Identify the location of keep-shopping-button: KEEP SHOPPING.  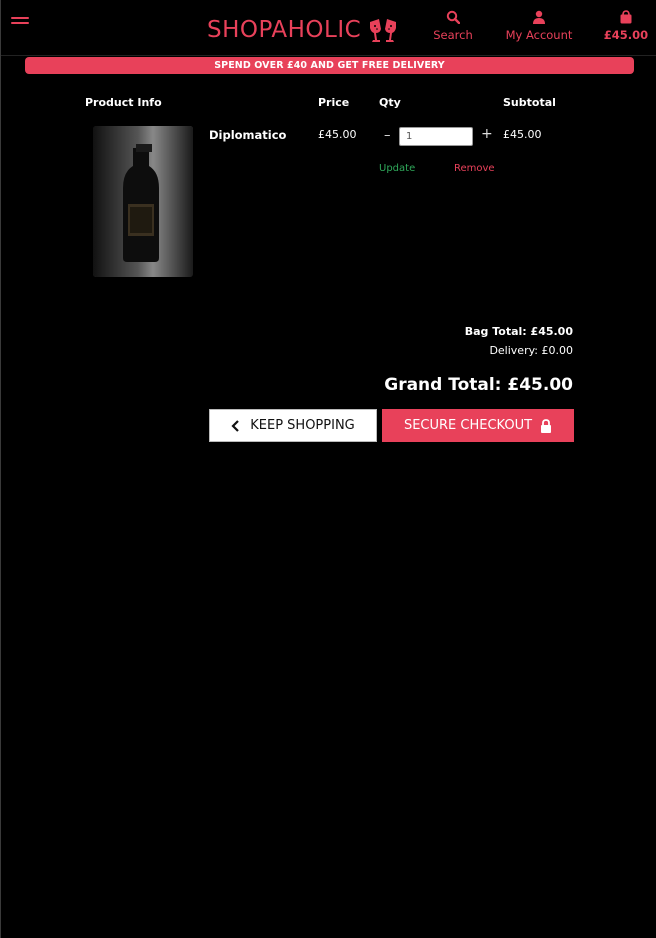
(293, 425).